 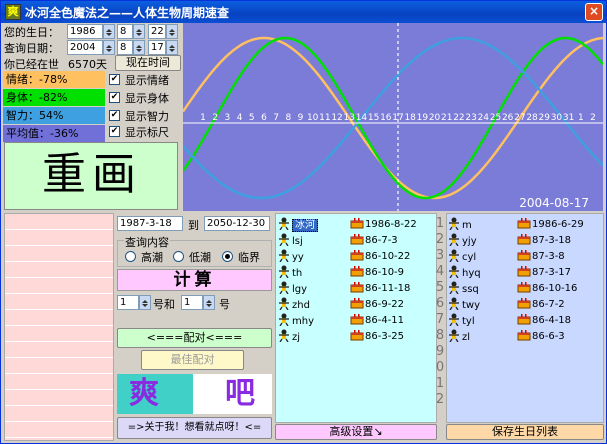 I want to click on birth-month-field: 8, so click(x=125, y=31).